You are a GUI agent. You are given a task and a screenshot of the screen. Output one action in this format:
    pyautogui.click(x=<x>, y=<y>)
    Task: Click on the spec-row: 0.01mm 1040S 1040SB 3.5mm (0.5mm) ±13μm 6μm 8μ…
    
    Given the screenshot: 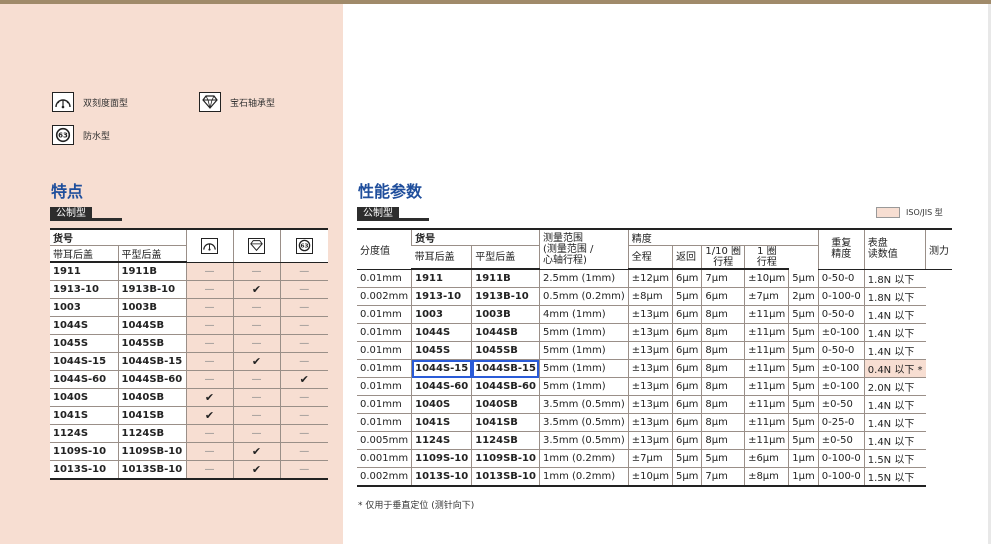 What is the action you would take?
    pyautogui.click(x=654, y=404)
    